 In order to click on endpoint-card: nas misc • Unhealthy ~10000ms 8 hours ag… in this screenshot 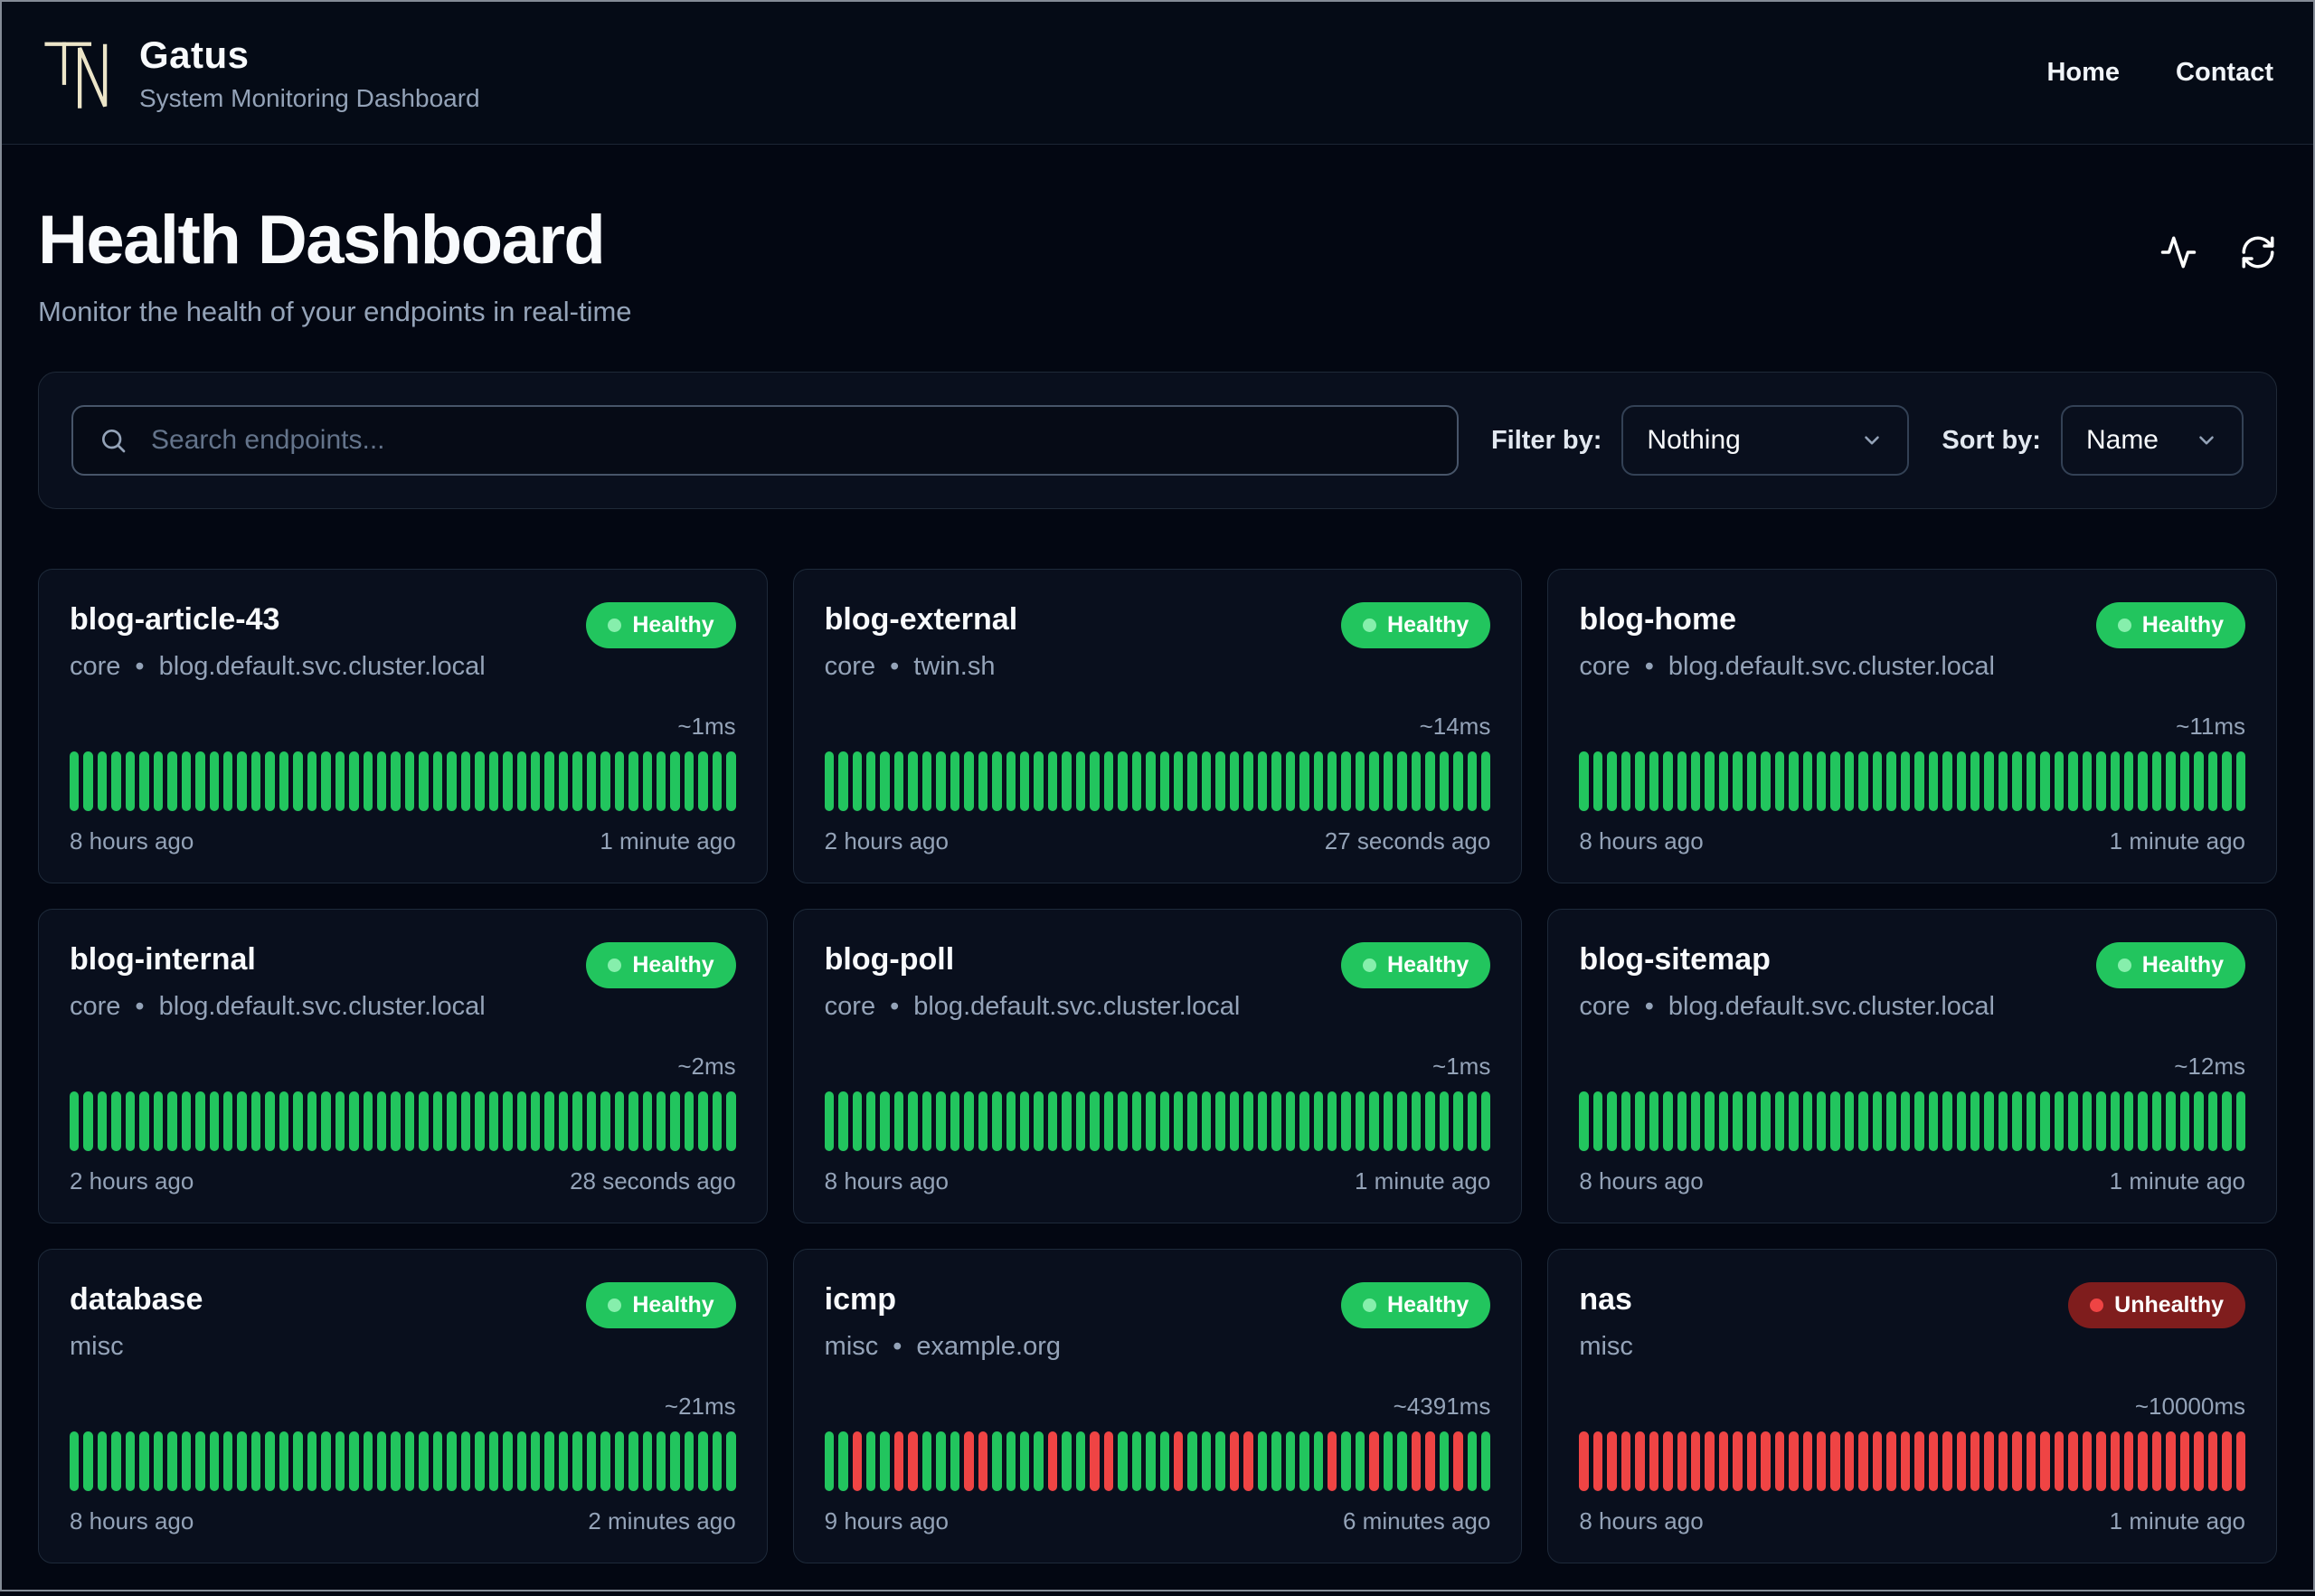, I will do `click(1912, 1406)`.